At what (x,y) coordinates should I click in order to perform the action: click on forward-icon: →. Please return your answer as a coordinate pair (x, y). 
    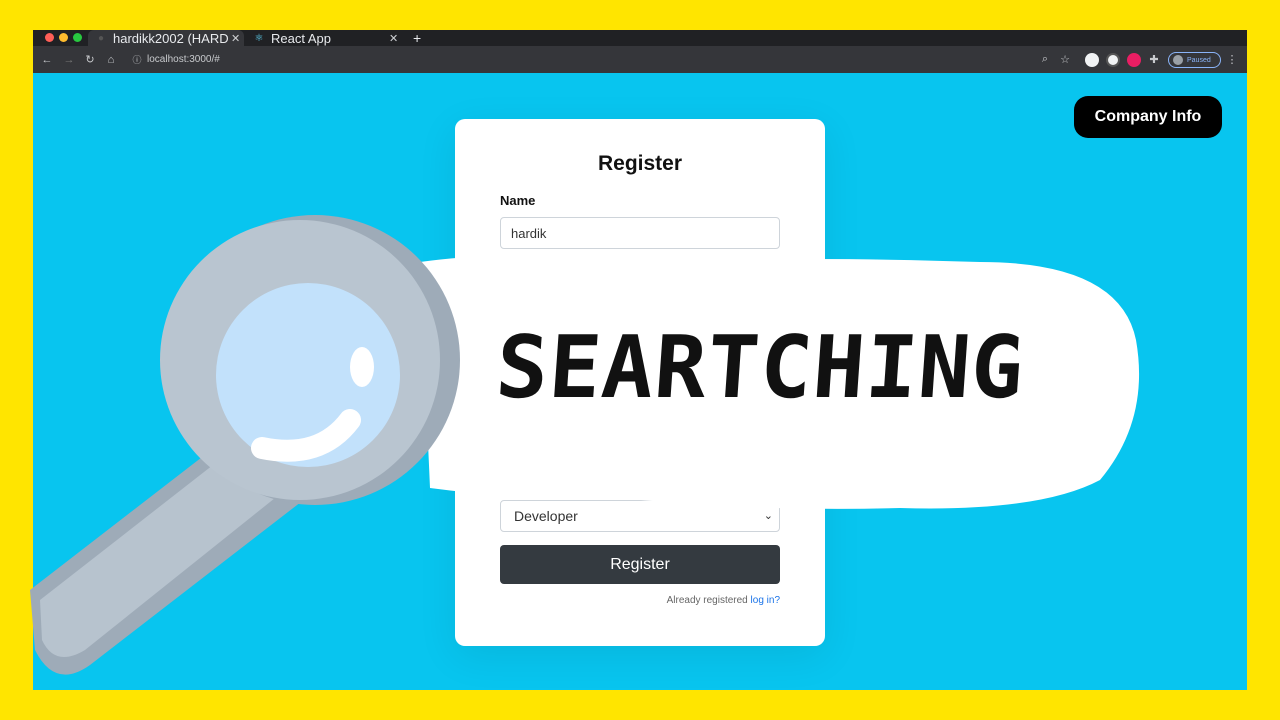
    Looking at the image, I should click on (69, 59).